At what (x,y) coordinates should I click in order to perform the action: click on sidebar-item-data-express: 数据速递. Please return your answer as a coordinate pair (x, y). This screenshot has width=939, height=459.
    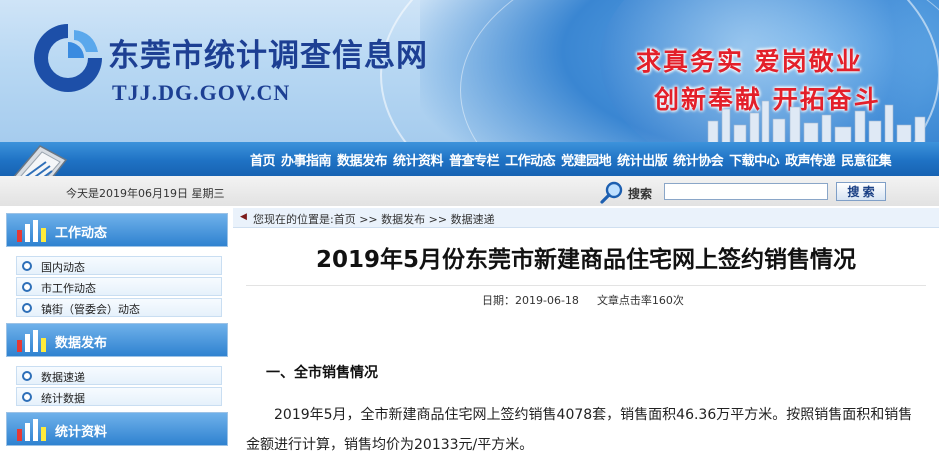
    Looking at the image, I should click on (119, 375).